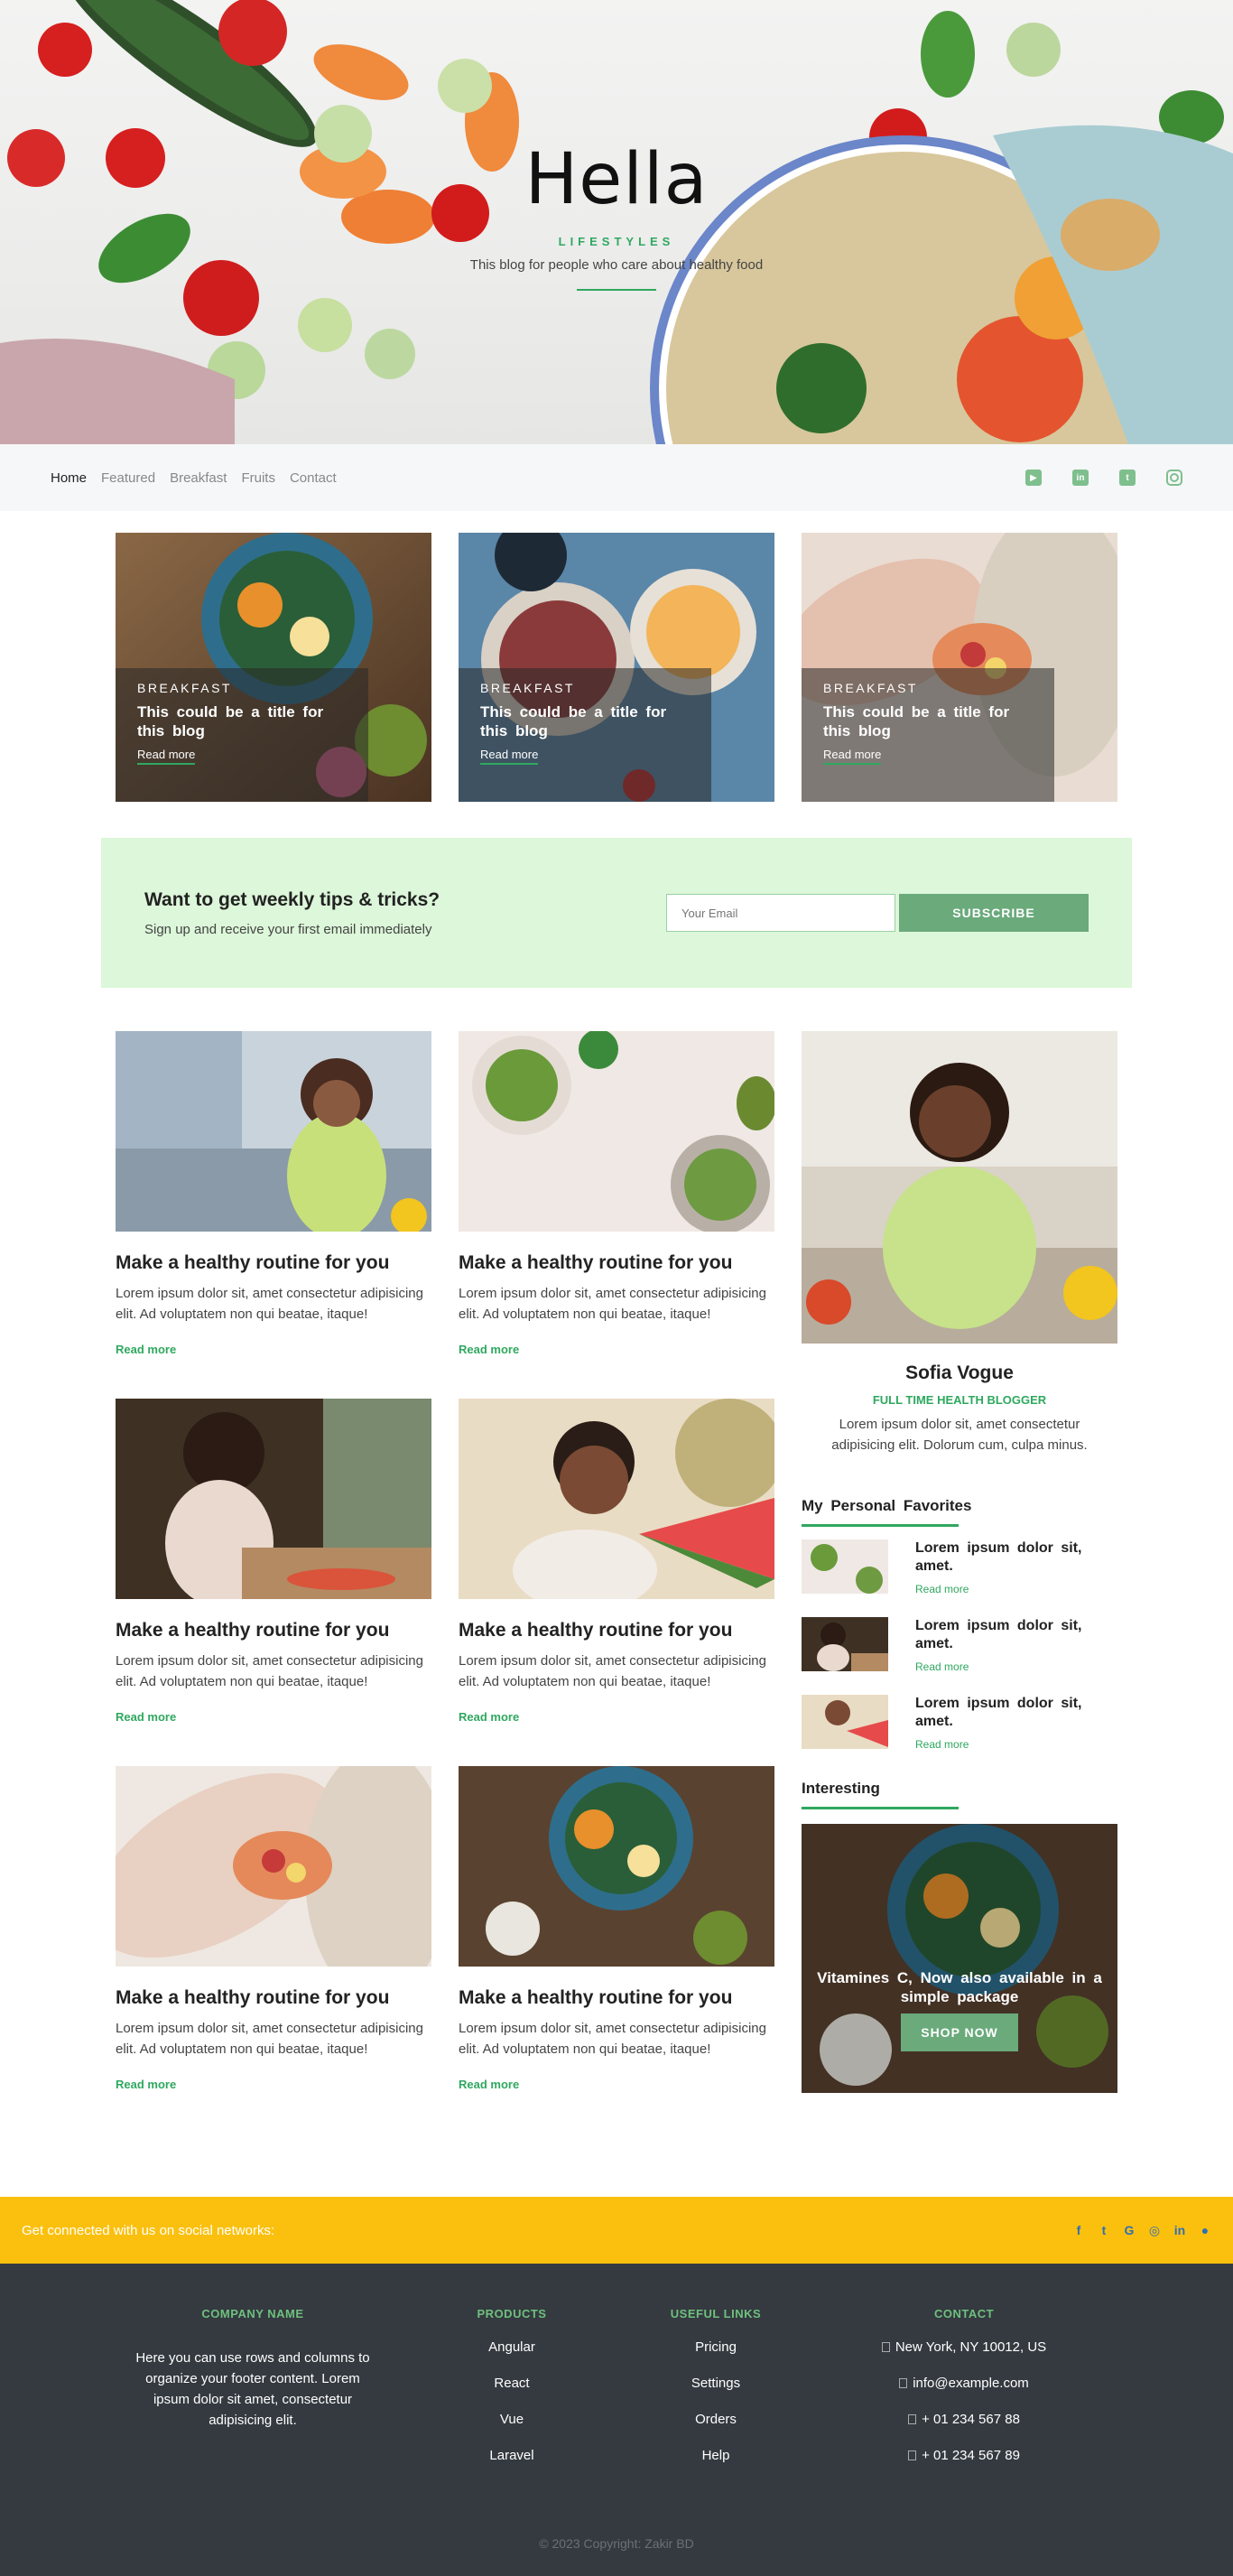  Describe the element at coordinates (616, 290) in the screenshot. I see `hero-divider` at that location.